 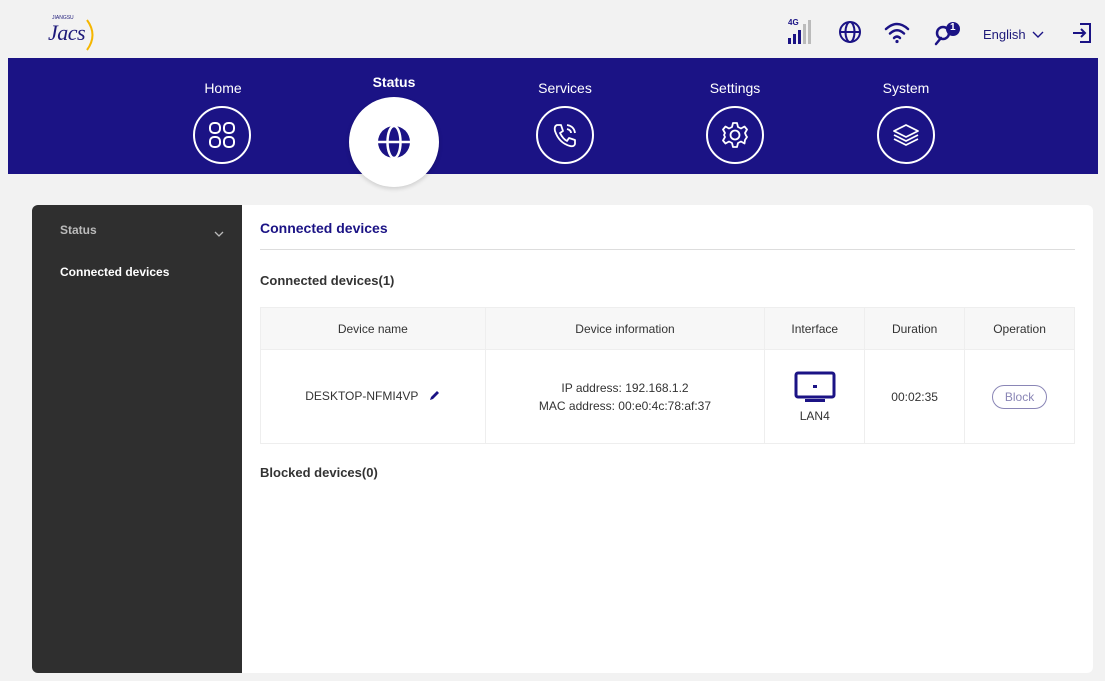 I want to click on device-name: DESKTOP-NFMI4VP, so click(x=362, y=395).